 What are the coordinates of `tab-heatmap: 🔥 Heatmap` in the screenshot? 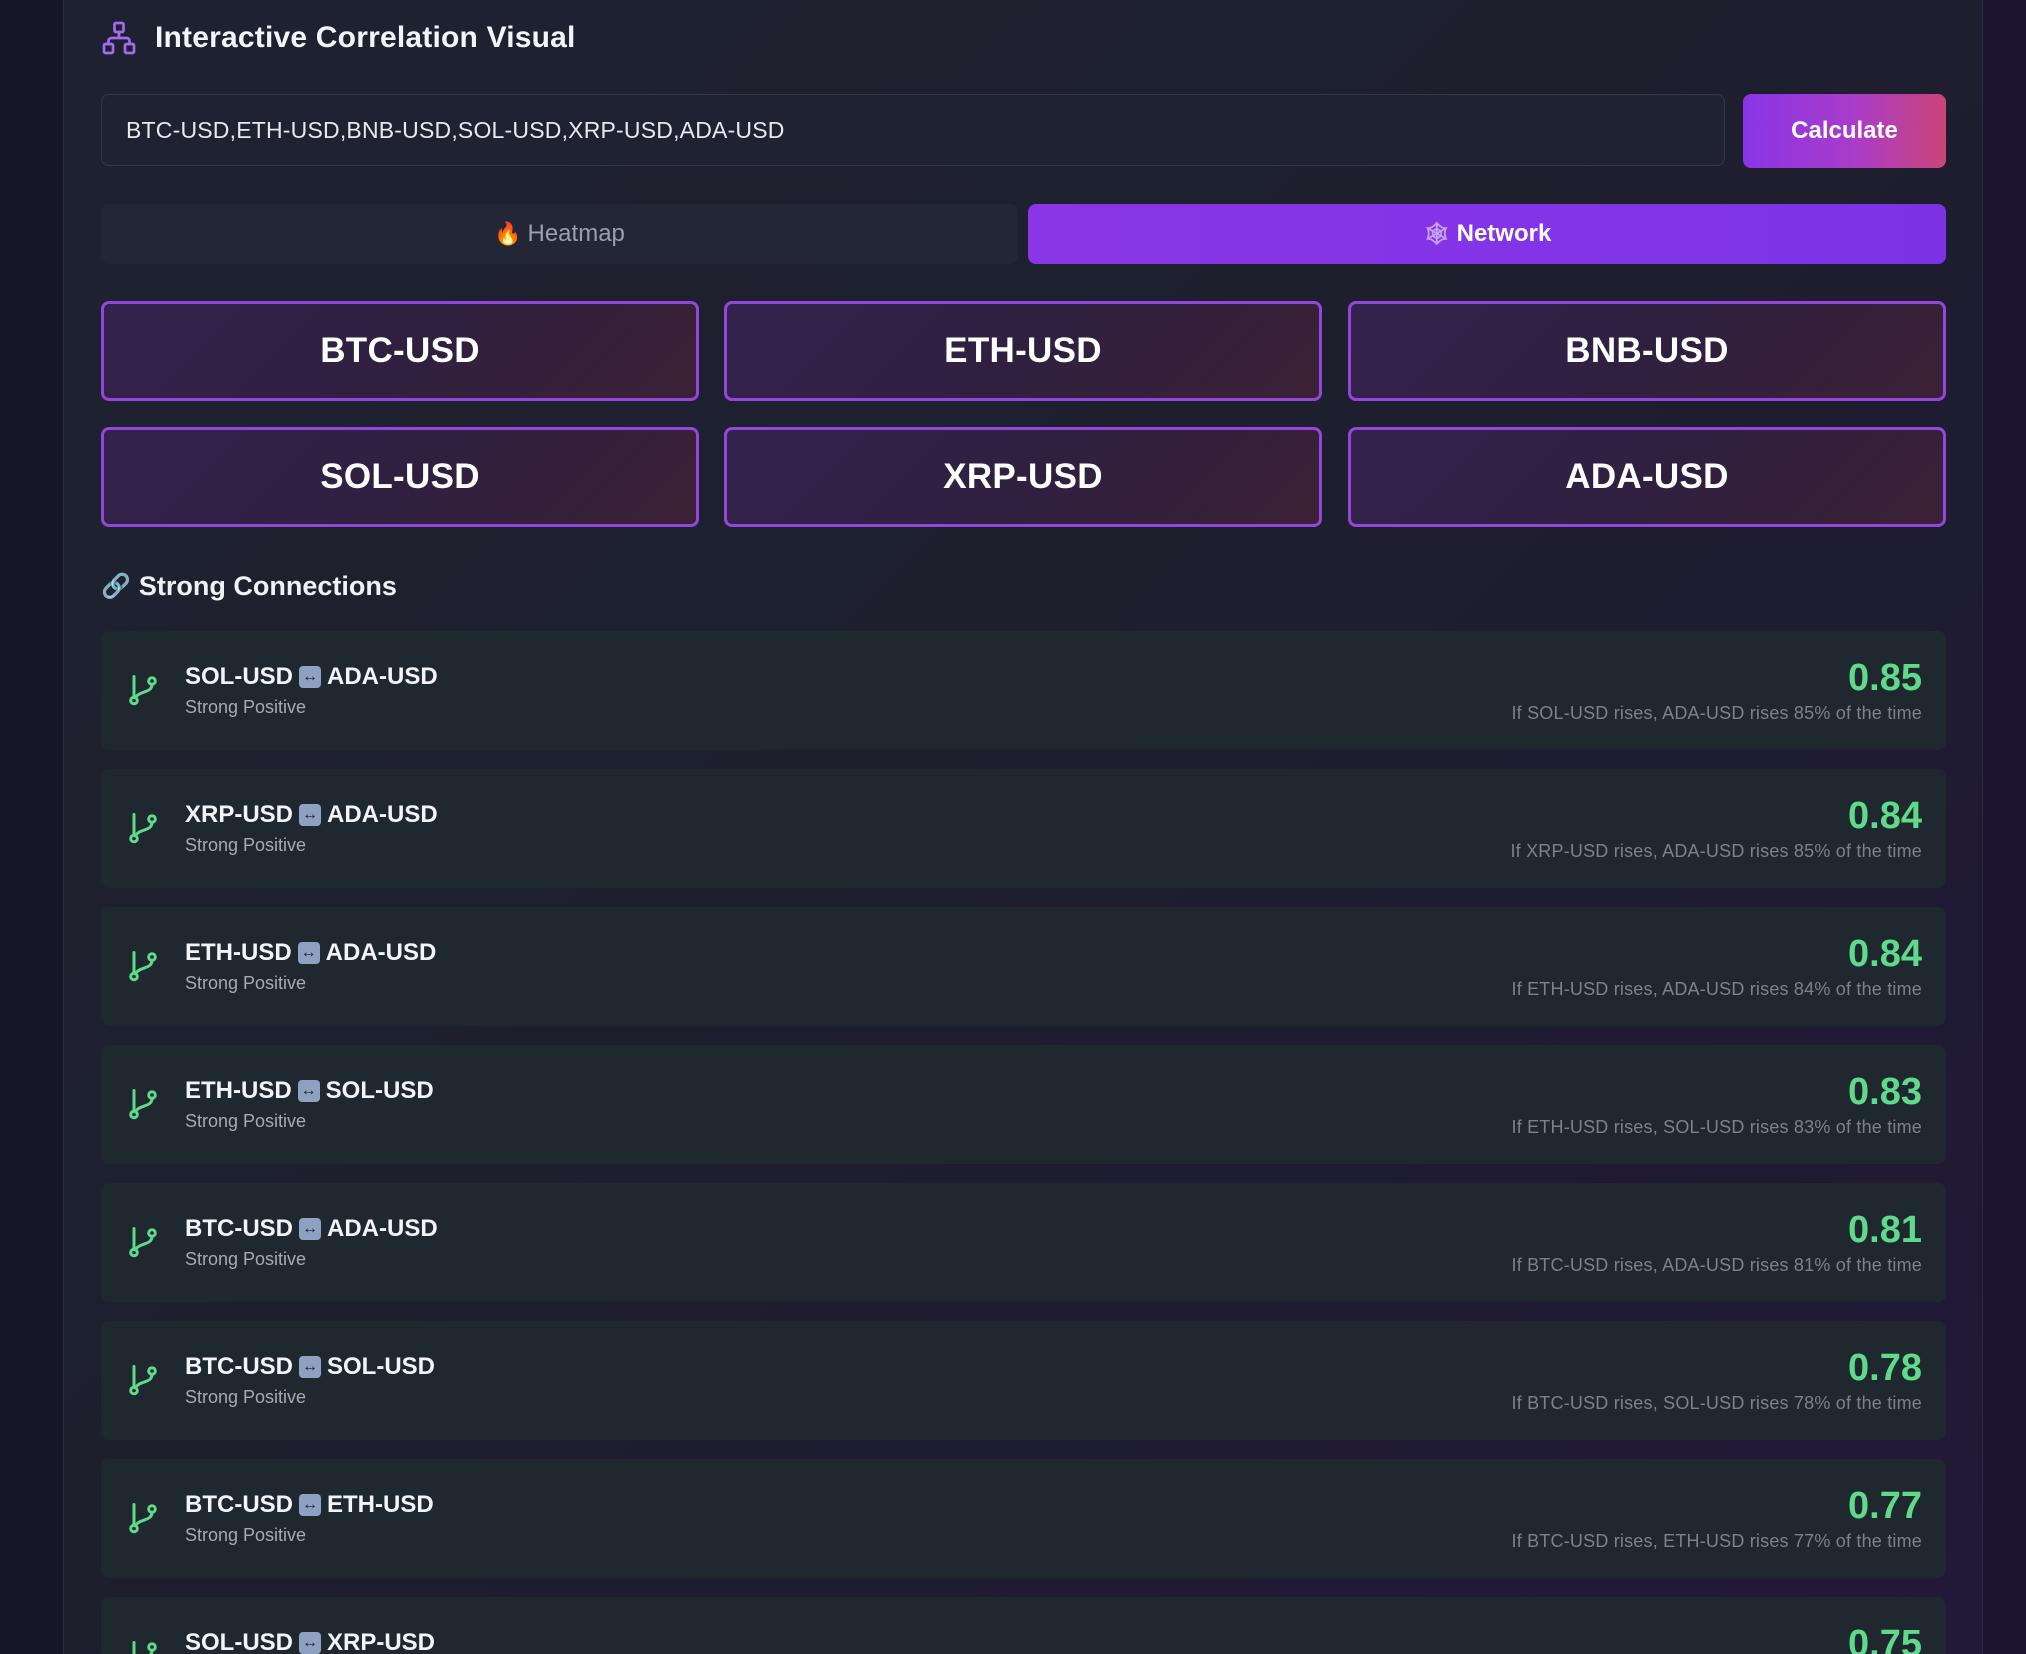 It's located at (559, 234).